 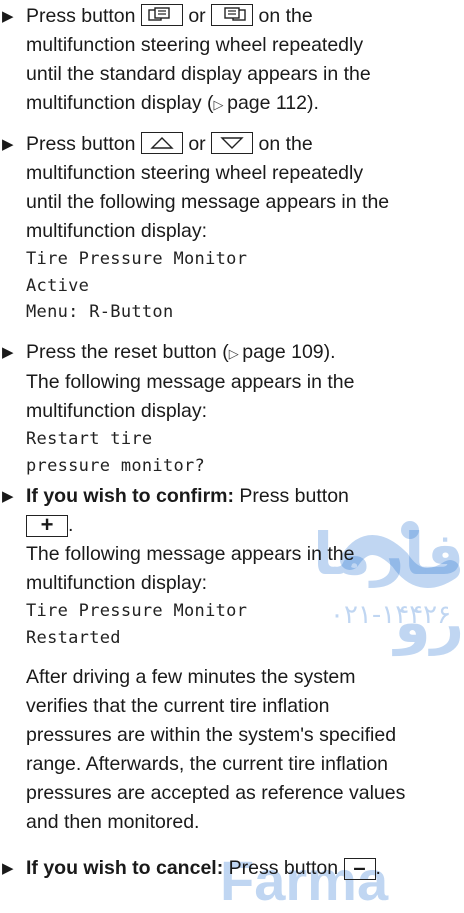 What do you see at coordinates (283, 352) in the screenshot?
I see `step3-page-ref: page 109` at bounding box center [283, 352].